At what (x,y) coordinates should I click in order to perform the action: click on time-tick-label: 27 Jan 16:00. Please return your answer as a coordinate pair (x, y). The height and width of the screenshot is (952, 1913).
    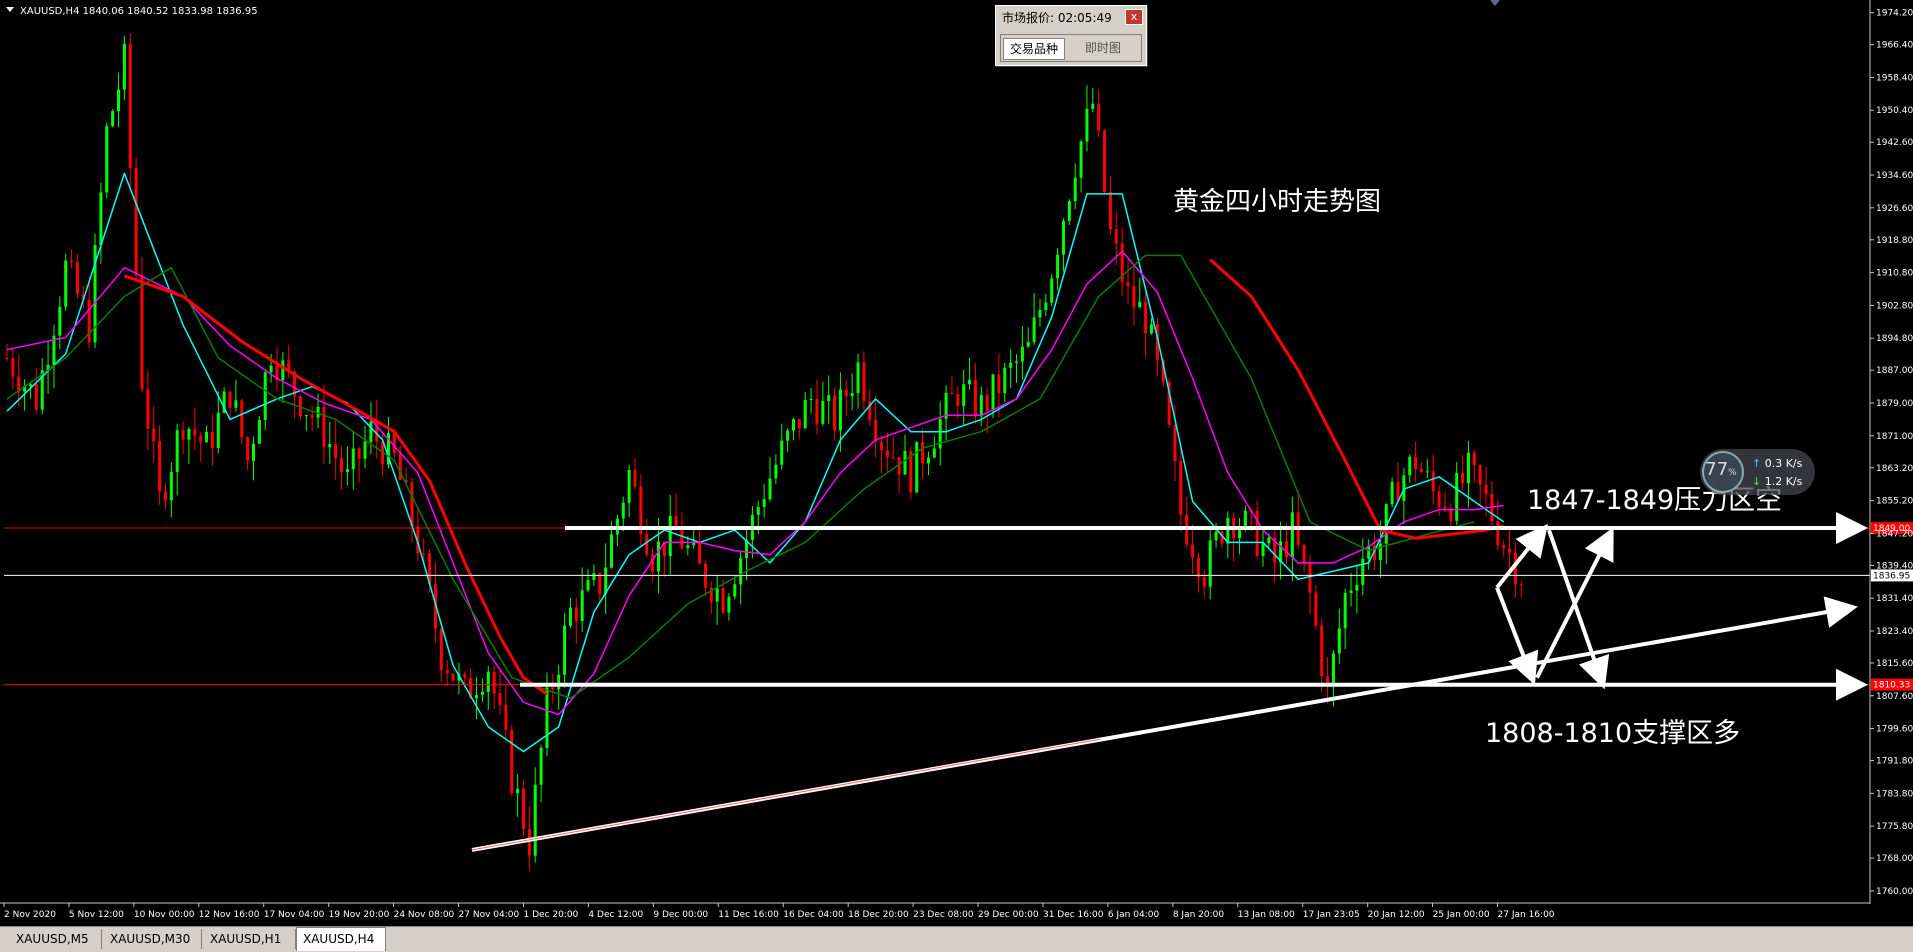
    Looking at the image, I should click on (1526, 915).